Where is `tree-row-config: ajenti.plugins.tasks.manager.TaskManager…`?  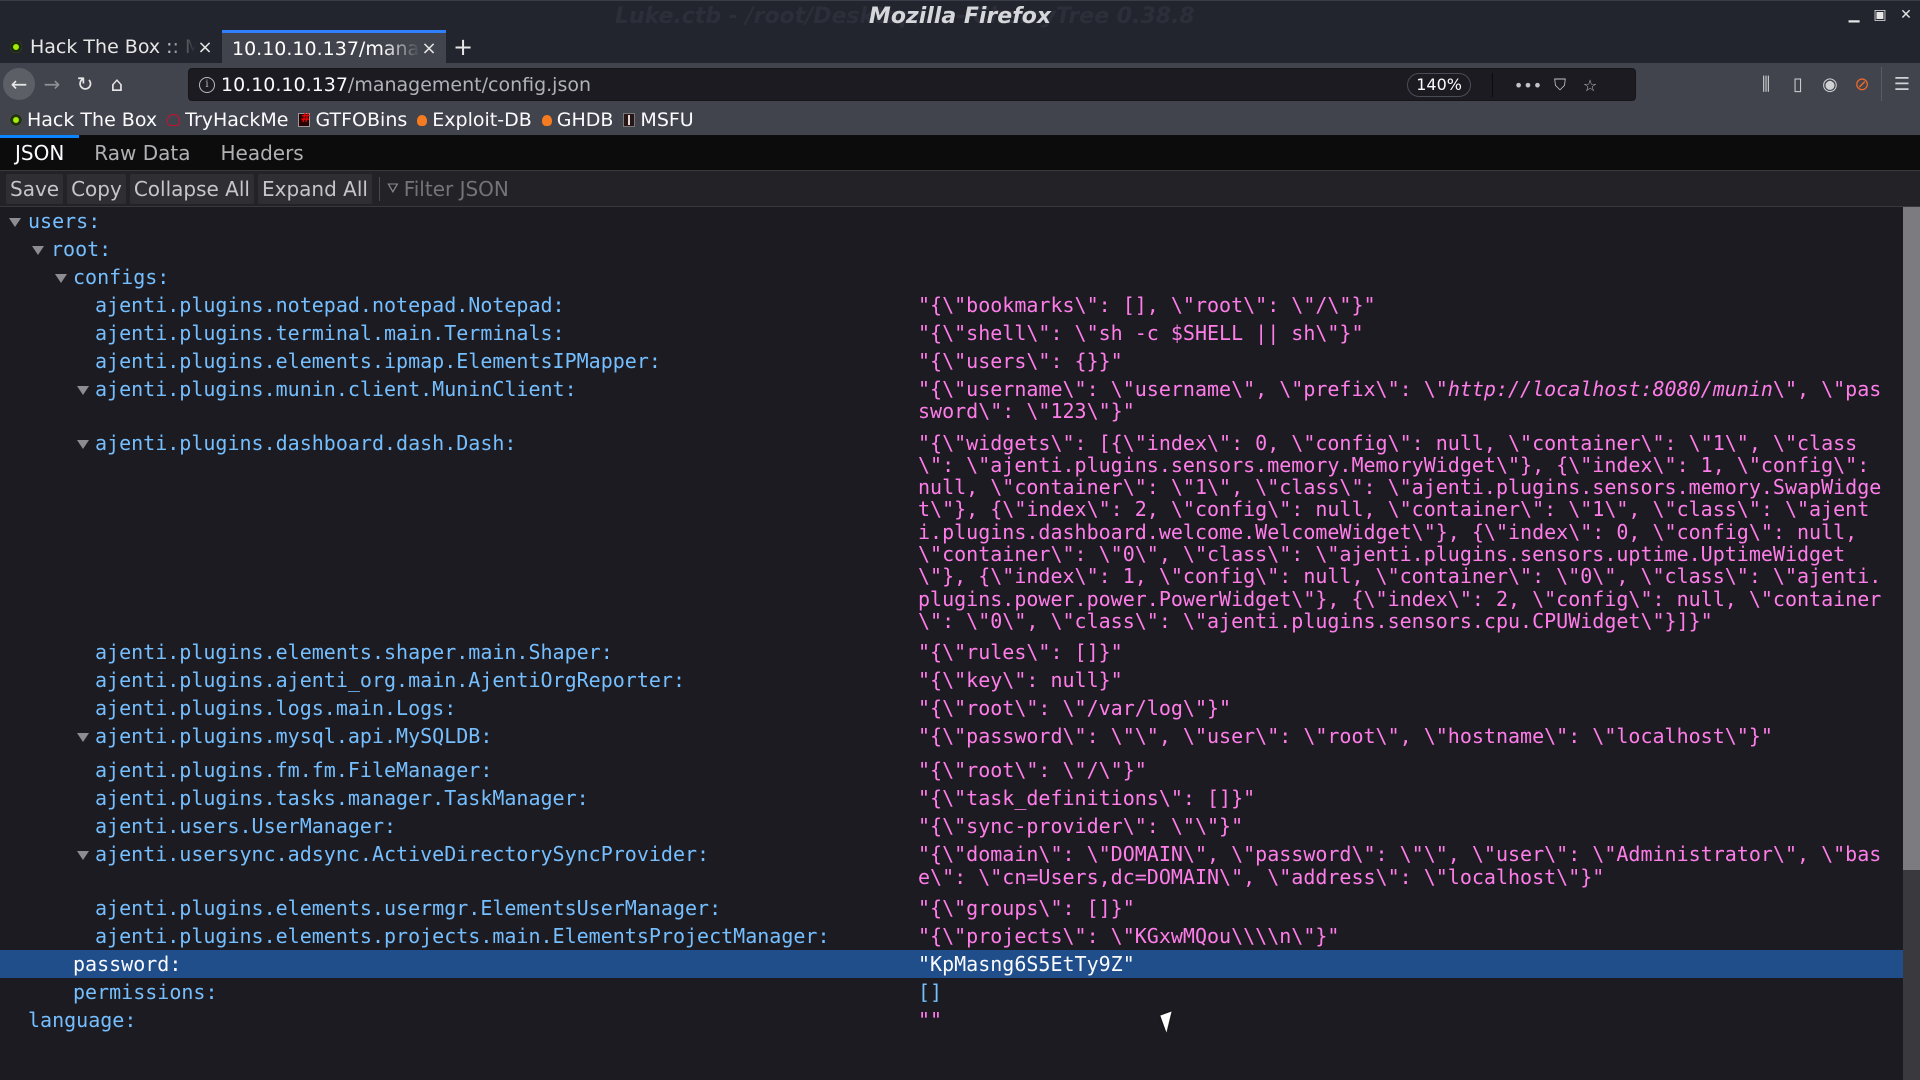 tree-row-config: ajenti.plugins.tasks.manager.TaskManager… is located at coordinates (951, 798).